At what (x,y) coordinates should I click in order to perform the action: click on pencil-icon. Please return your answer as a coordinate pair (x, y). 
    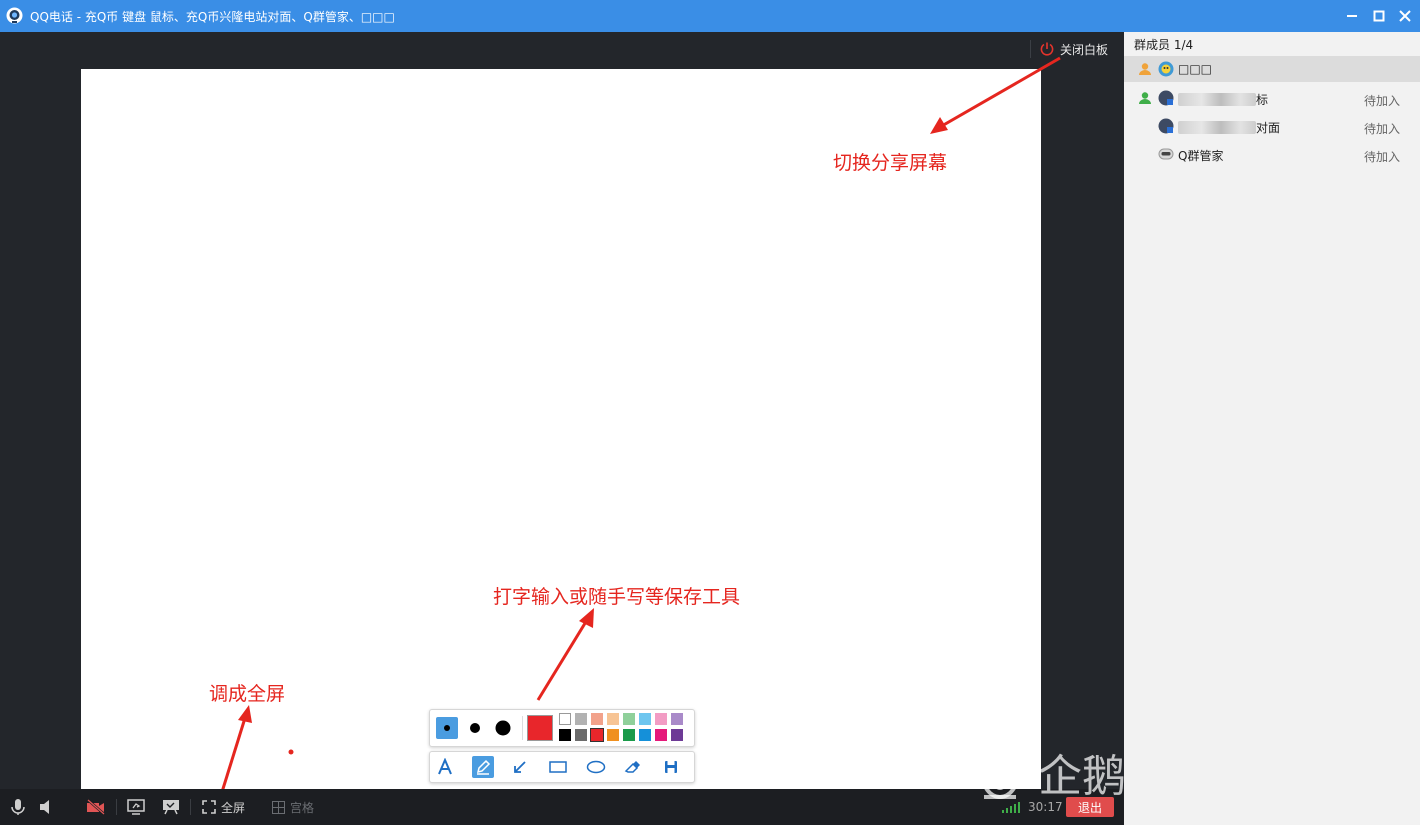
    Looking at the image, I should click on (483, 767).